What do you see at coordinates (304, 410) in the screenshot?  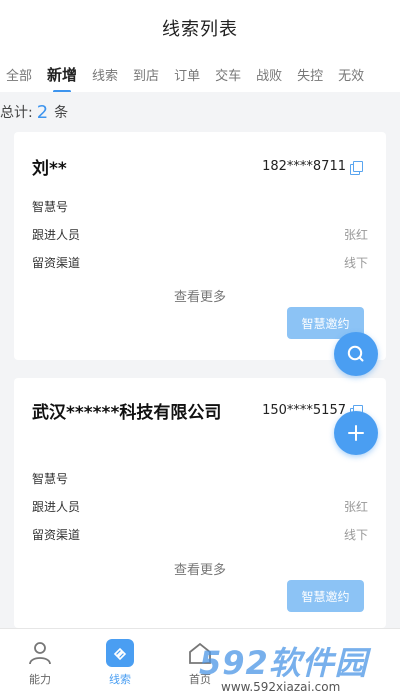 I see `phone-number: 150****5157` at bounding box center [304, 410].